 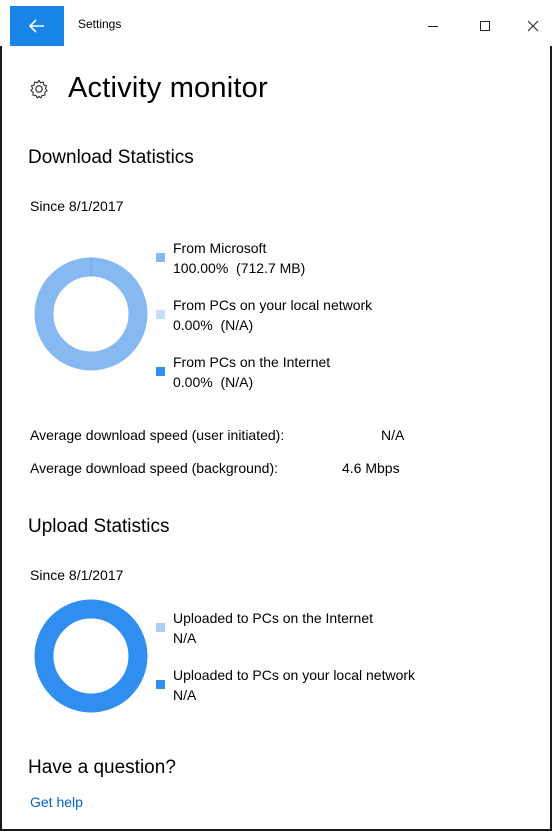 What do you see at coordinates (111, 157) in the screenshot?
I see `download-statistics-heading: Download Statistics` at bounding box center [111, 157].